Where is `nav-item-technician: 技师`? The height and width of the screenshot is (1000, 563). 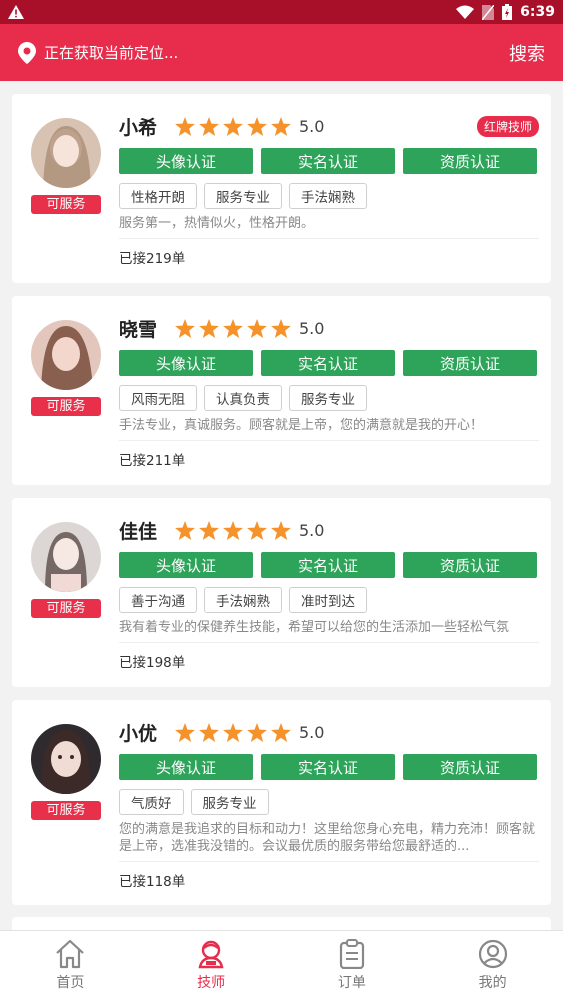
nav-item-technician: 技师 is located at coordinates (211, 965).